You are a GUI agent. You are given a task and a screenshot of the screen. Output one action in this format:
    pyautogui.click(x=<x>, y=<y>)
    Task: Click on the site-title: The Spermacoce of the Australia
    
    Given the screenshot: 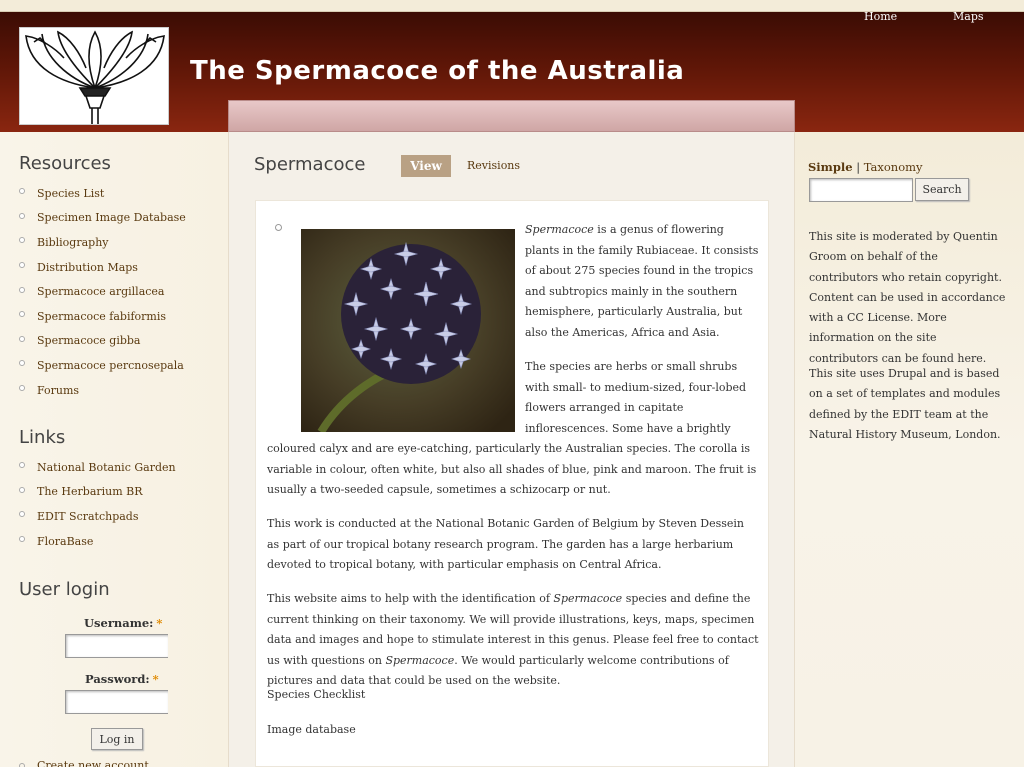 What is the action you would take?
    pyautogui.click(x=437, y=71)
    